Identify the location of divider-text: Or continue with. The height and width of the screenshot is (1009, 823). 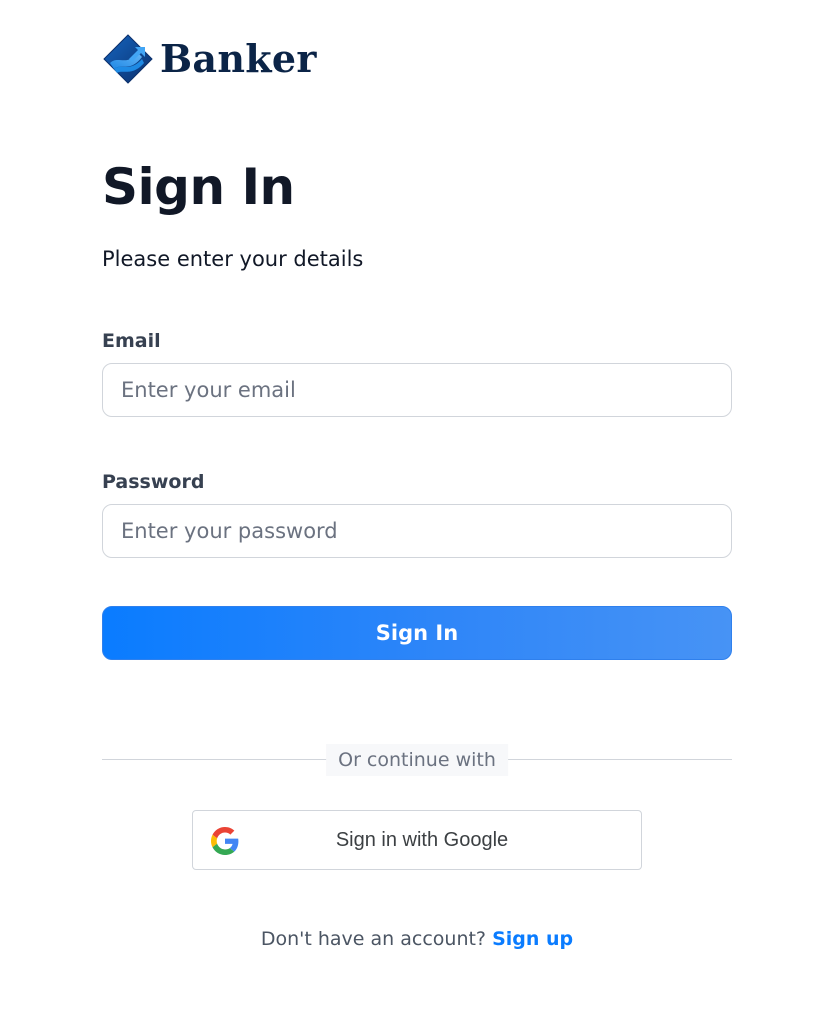
(417, 760).